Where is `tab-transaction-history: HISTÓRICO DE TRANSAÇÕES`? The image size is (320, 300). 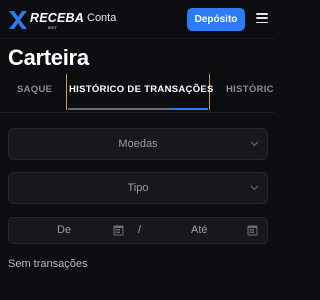 tab-transaction-history: HISTÓRICO DE TRANSAÇÕES is located at coordinates (141, 89).